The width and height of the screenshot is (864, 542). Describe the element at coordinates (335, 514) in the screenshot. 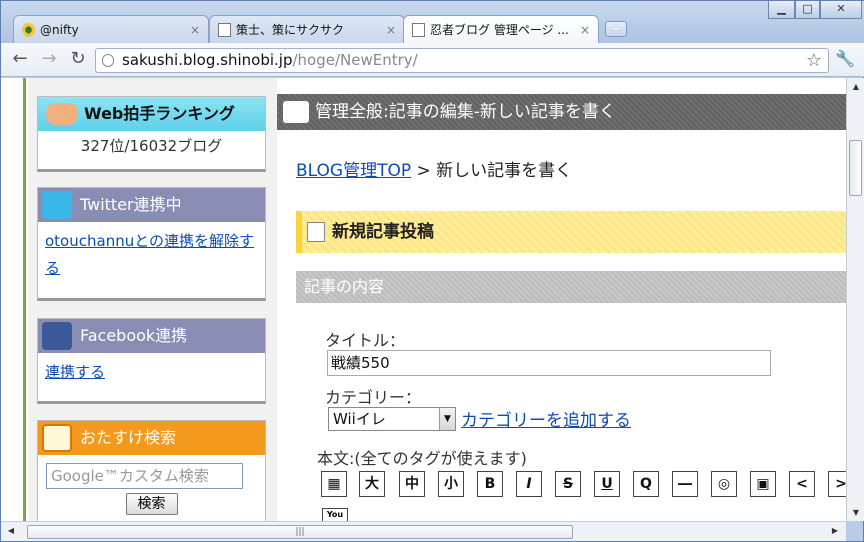

I see `youtube-tag-button: You` at that location.